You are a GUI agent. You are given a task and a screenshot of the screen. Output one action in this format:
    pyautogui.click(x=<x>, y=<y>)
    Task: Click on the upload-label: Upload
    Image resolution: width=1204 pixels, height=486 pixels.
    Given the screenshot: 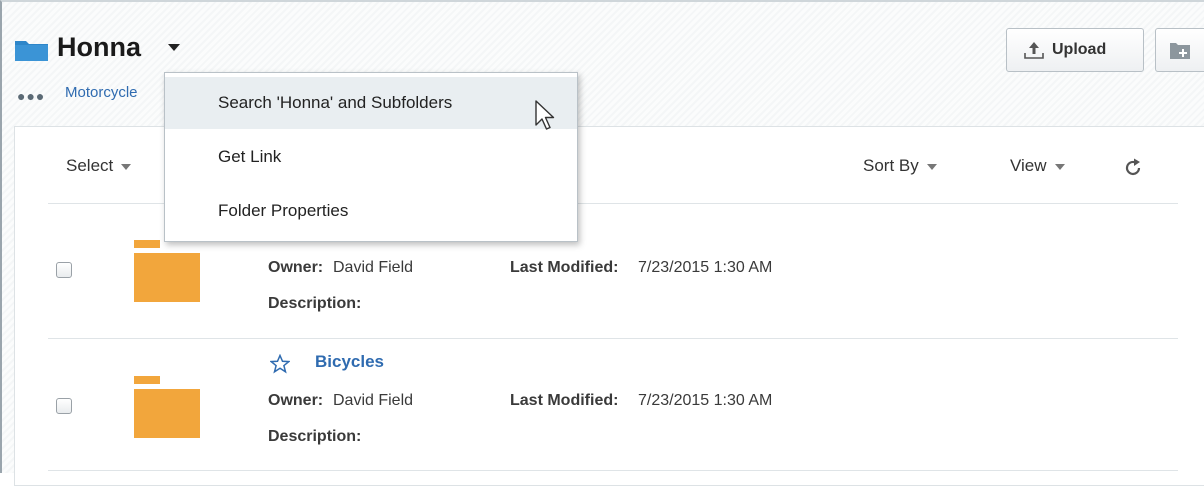 What is the action you would take?
    pyautogui.click(x=1079, y=49)
    